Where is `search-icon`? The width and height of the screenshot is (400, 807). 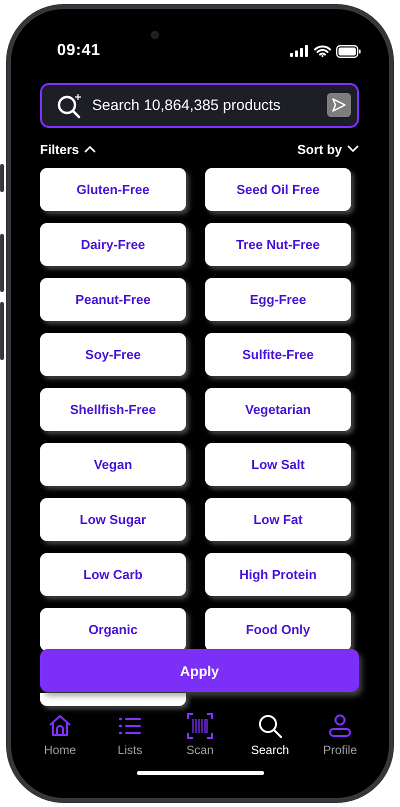 search-icon is located at coordinates (270, 726).